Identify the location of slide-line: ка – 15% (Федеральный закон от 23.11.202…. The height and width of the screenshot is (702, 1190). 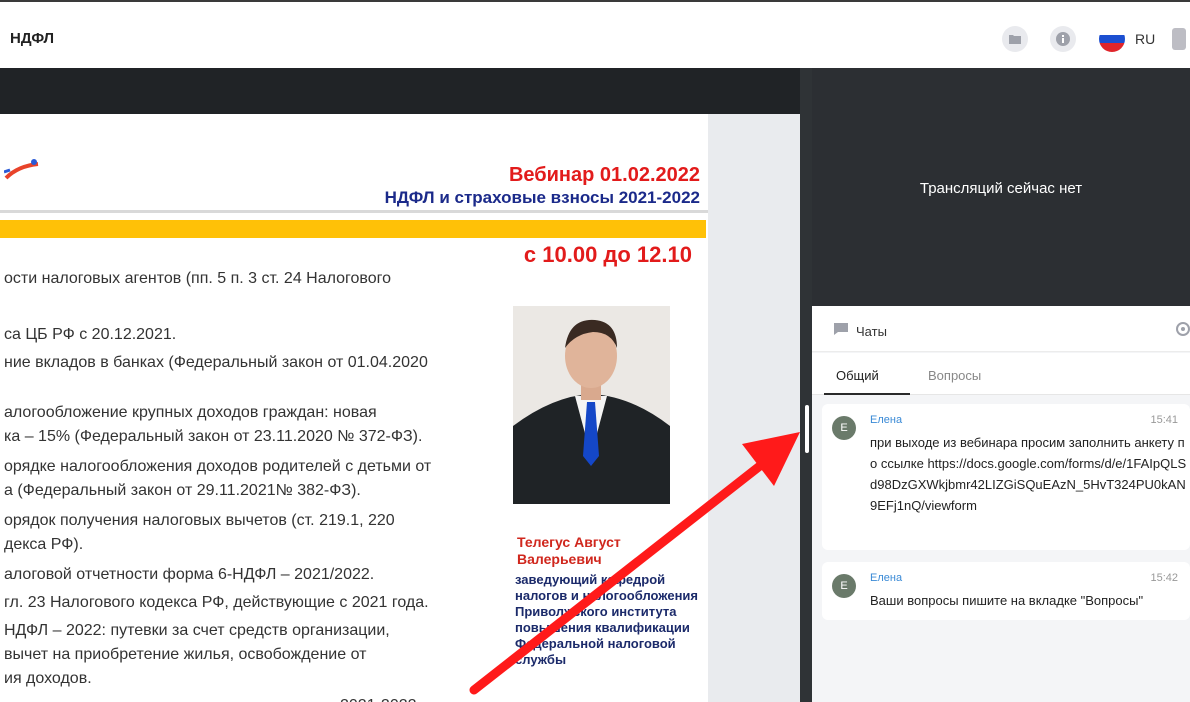
(213, 436).